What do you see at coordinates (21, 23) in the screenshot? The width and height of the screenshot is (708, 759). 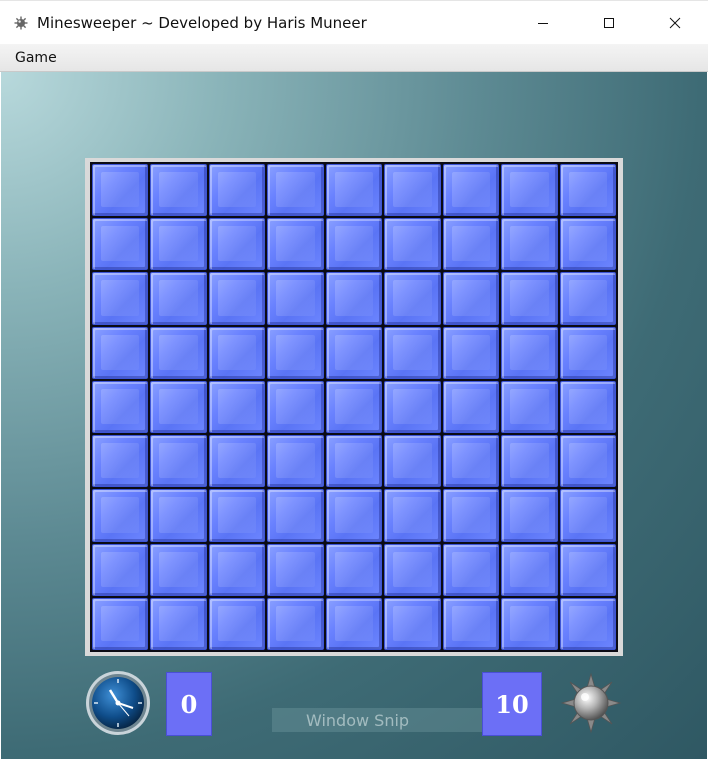 I see `mine-app-icon` at bounding box center [21, 23].